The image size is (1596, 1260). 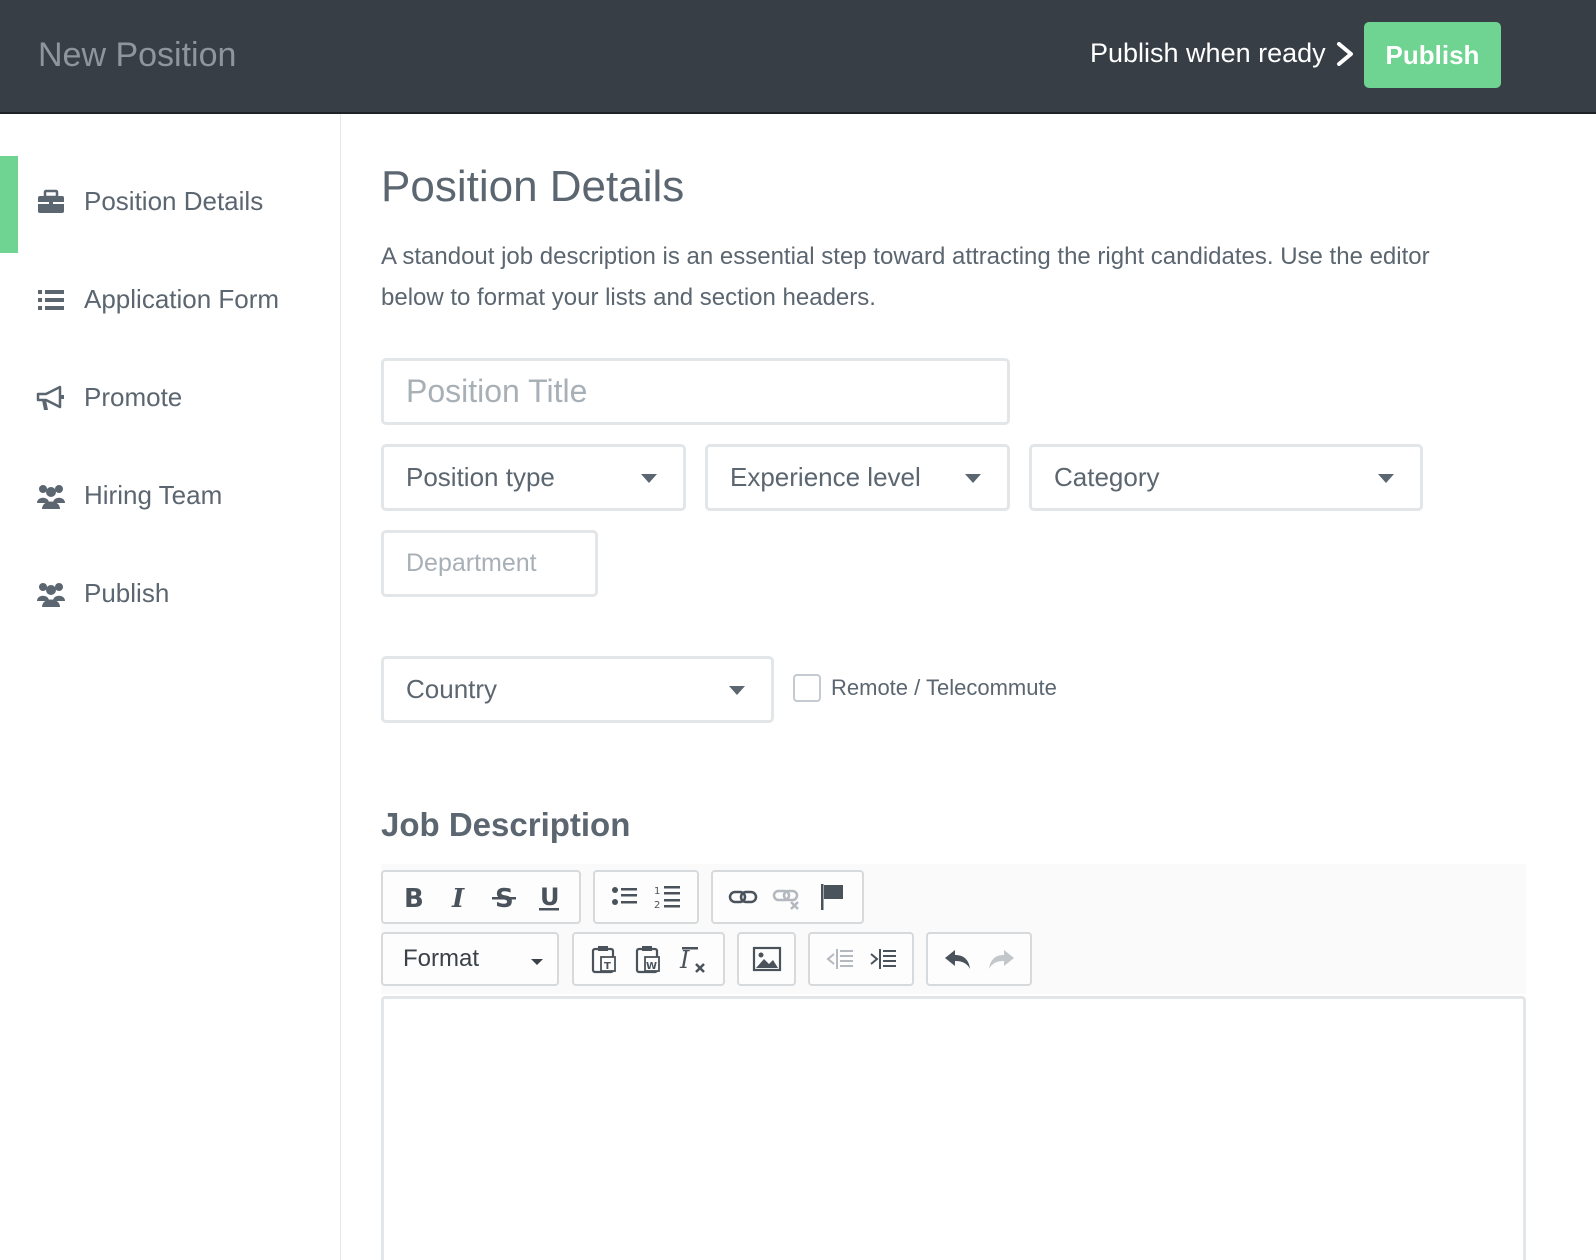 I want to click on outdent-icon, so click(x=839, y=959).